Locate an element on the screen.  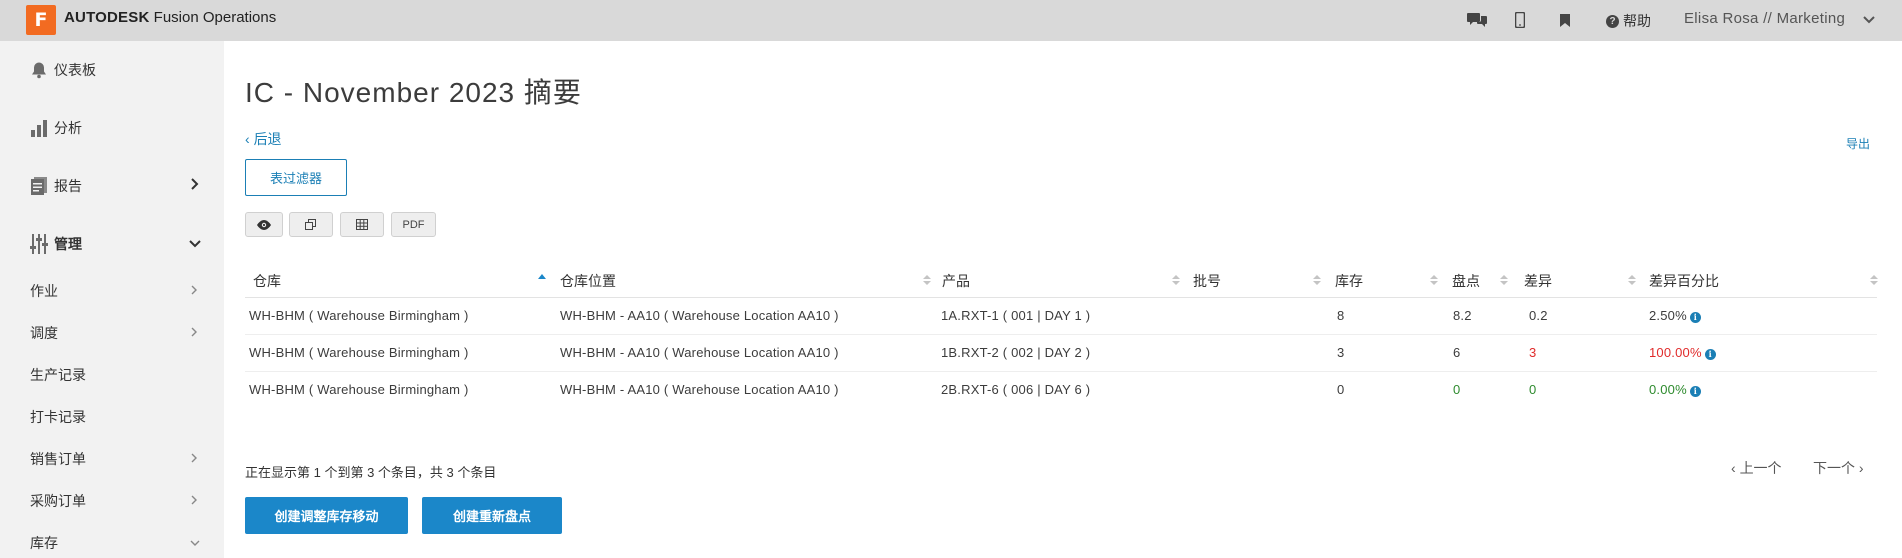
table-icon is located at coordinates (362, 224).